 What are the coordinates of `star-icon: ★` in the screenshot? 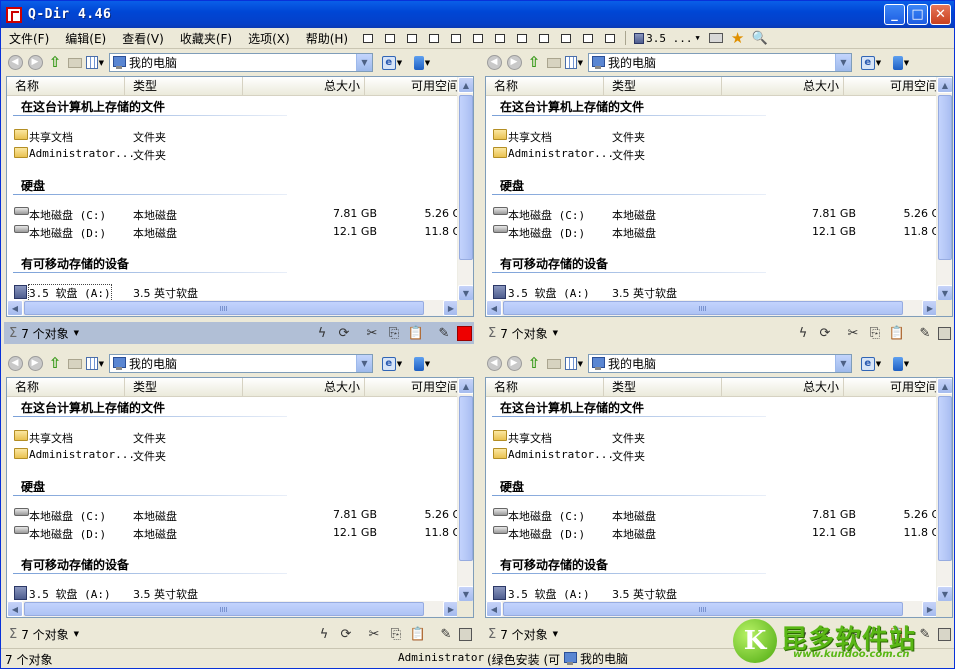 It's located at (738, 38).